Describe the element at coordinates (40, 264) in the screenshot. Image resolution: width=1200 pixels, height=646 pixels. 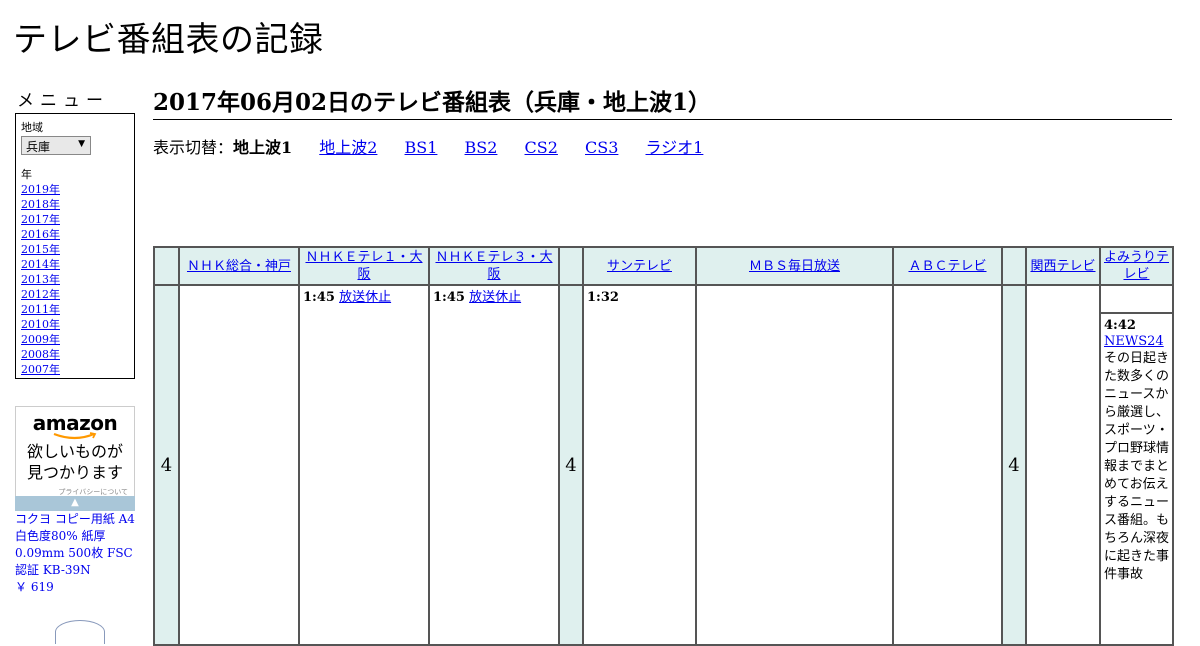
I see `year-link: 2014年` at that location.